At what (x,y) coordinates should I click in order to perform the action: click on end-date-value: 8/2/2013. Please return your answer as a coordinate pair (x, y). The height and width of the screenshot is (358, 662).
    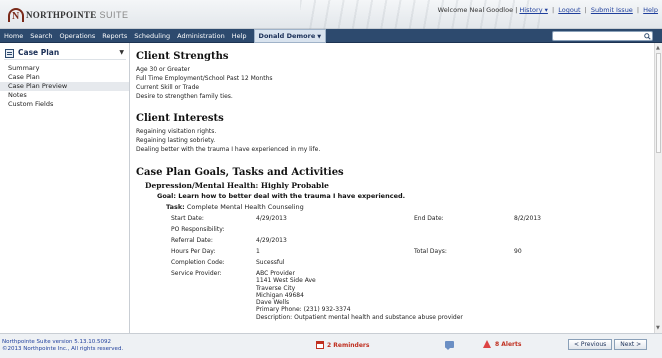
    Looking at the image, I should click on (527, 218).